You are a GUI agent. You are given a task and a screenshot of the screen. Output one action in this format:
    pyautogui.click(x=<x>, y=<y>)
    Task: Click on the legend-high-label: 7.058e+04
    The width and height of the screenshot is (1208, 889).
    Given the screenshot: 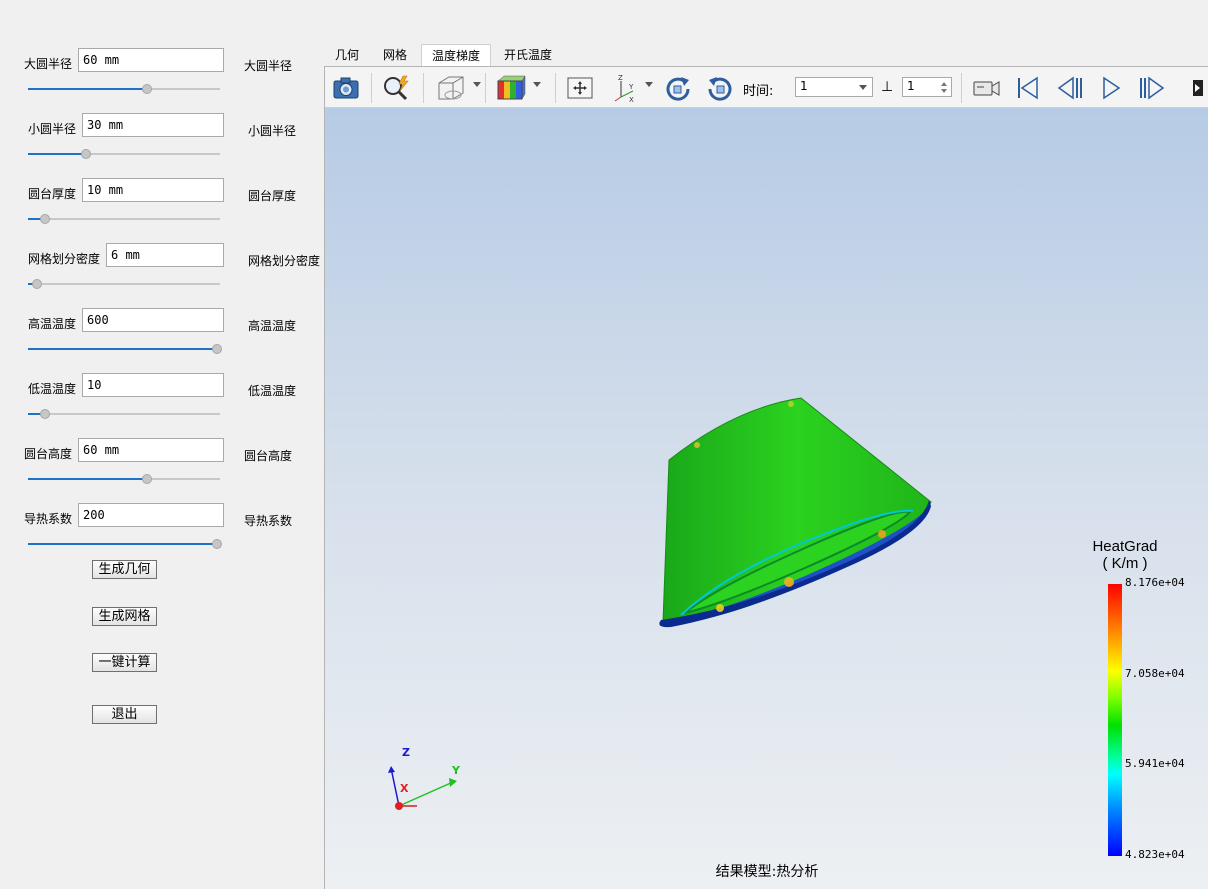 What is the action you would take?
    pyautogui.click(x=1155, y=673)
    